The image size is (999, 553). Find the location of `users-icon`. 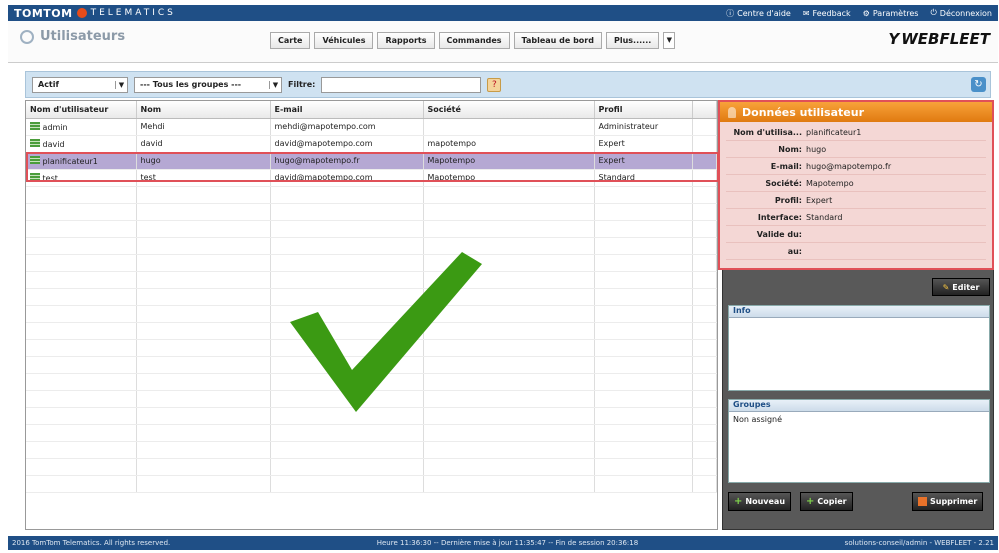

users-icon is located at coordinates (27, 36).